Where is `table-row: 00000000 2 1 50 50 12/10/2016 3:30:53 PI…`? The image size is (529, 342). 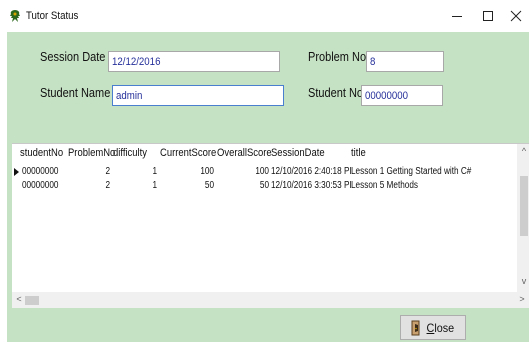
table-row: 00000000 2 1 50 50 12/10/2016 3:30:53 PI… is located at coordinates (264, 186).